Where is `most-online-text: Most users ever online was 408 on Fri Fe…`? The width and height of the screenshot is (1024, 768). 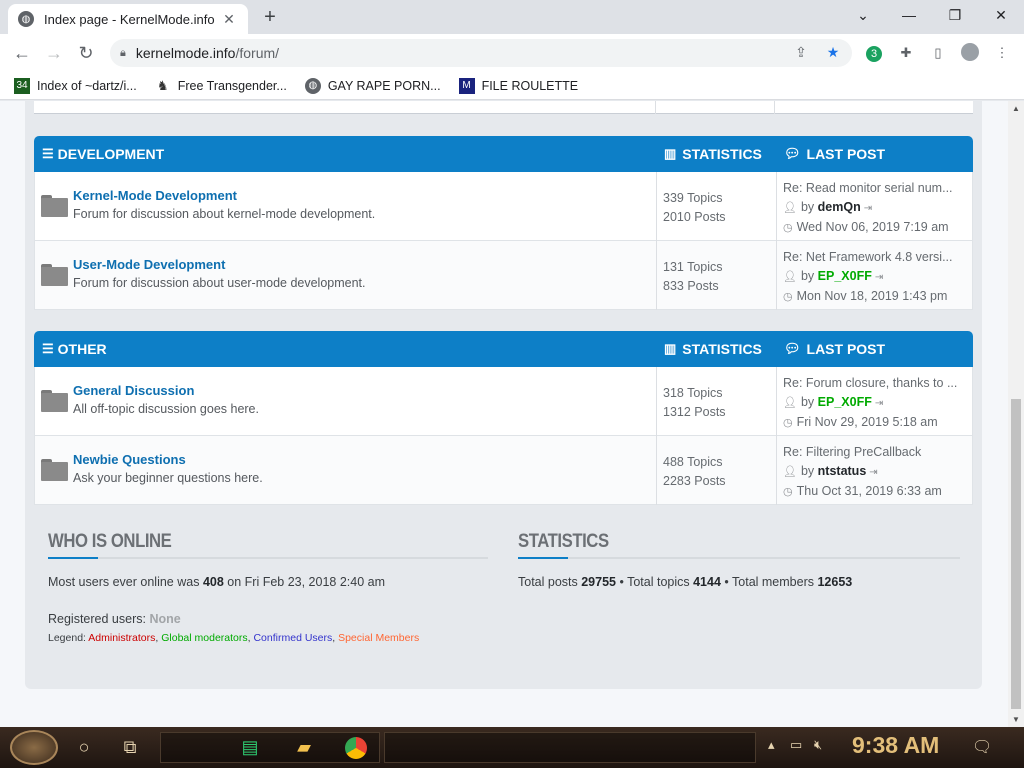 most-online-text: Most users ever online was 408 on Fri Fe… is located at coordinates (217, 582).